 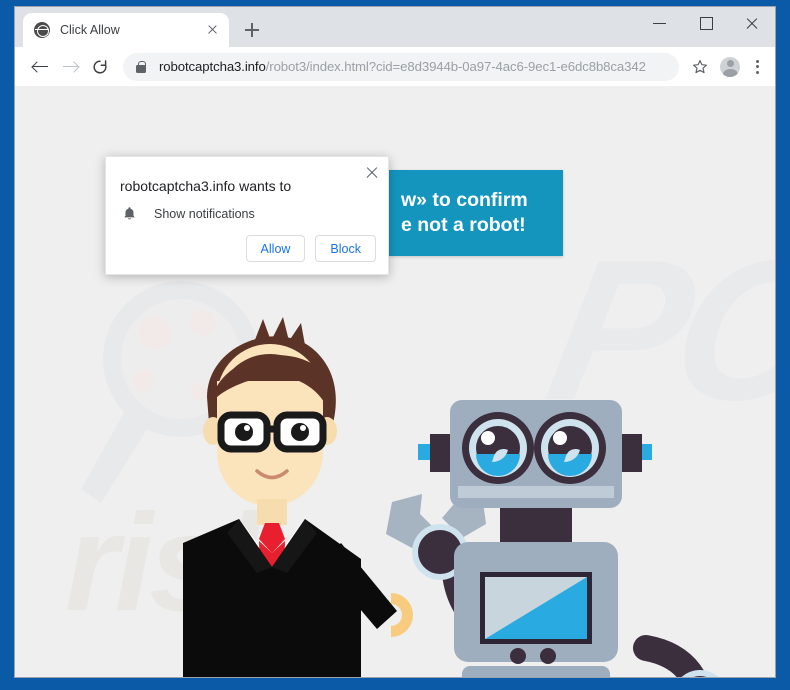 I want to click on permission-label: Show notifications, so click(x=204, y=214).